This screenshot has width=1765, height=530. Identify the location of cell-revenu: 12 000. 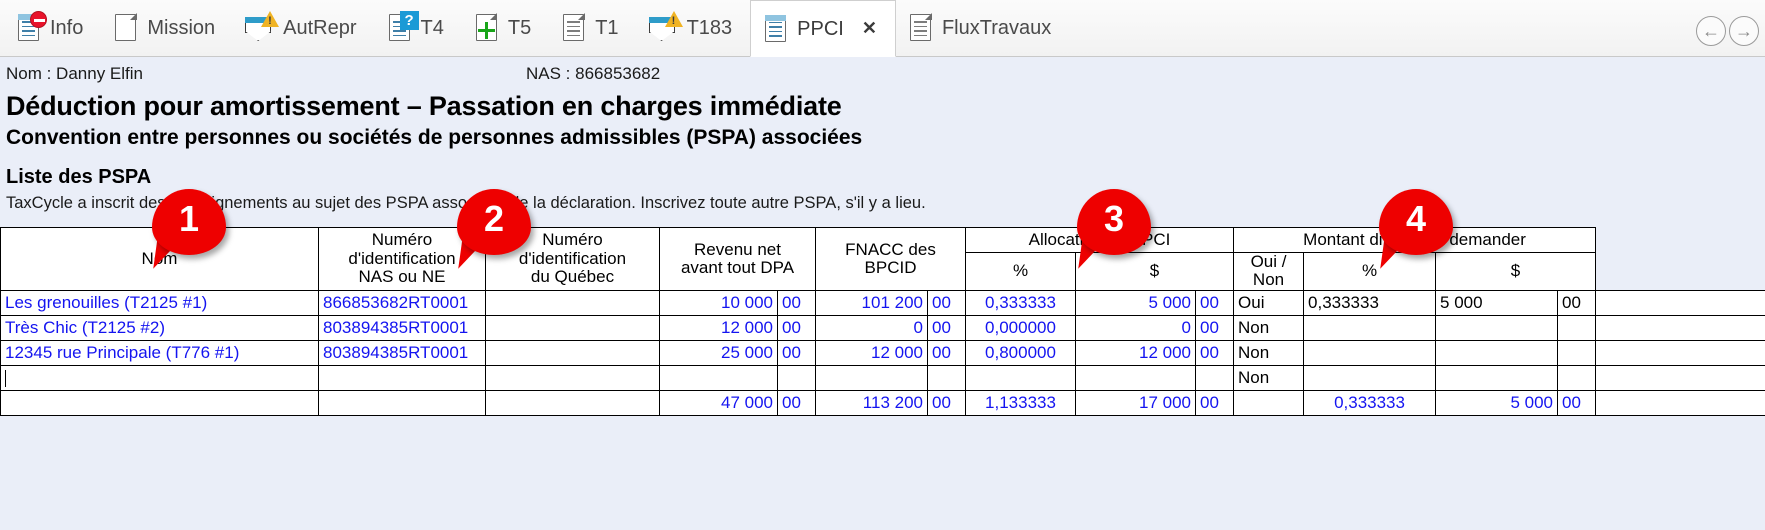
(718, 328).